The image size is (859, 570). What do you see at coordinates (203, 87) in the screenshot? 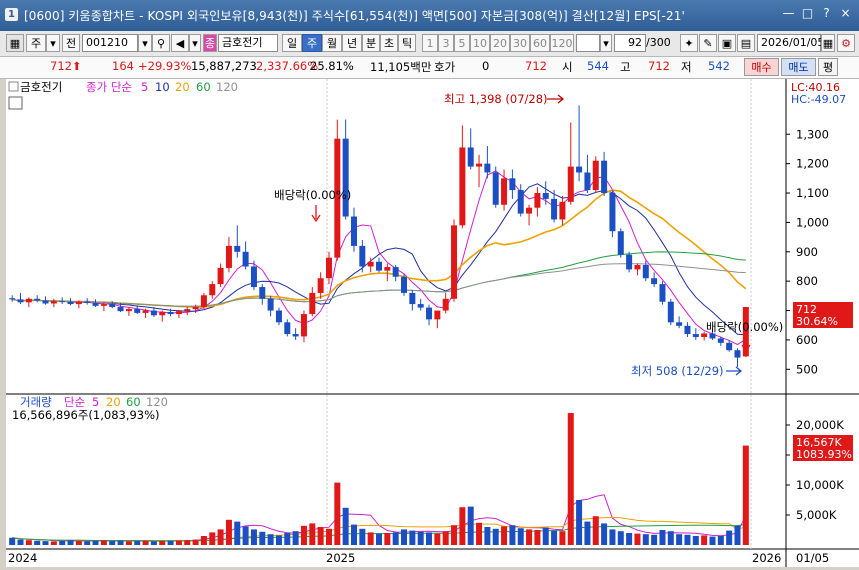
I see `legend-ma60: 60` at bounding box center [203, 87].